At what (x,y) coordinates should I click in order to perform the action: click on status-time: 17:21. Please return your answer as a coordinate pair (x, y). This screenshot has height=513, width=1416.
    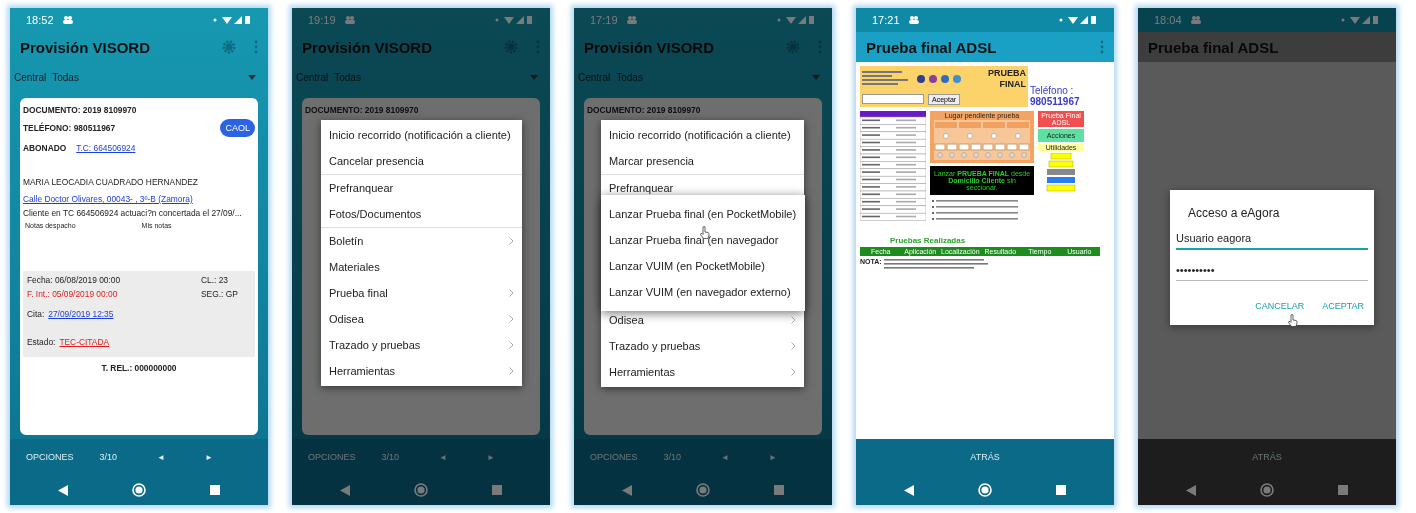
    Looking at the image, I should click on (886, 20).